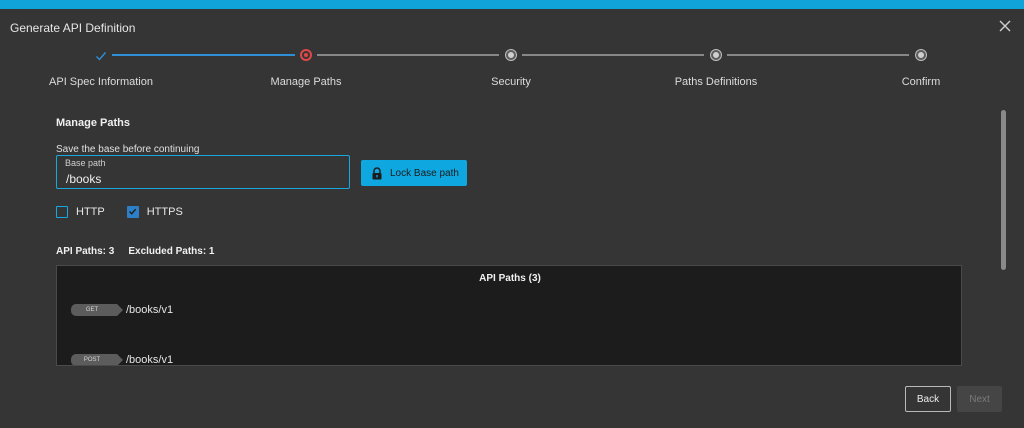 Image resolution: width=1024 pixels, height=428 pixels. What do you see at coordinates (101, 82) in the screenshot?
I see `step-label: API Spec Information` at bounding box center [101, 82].